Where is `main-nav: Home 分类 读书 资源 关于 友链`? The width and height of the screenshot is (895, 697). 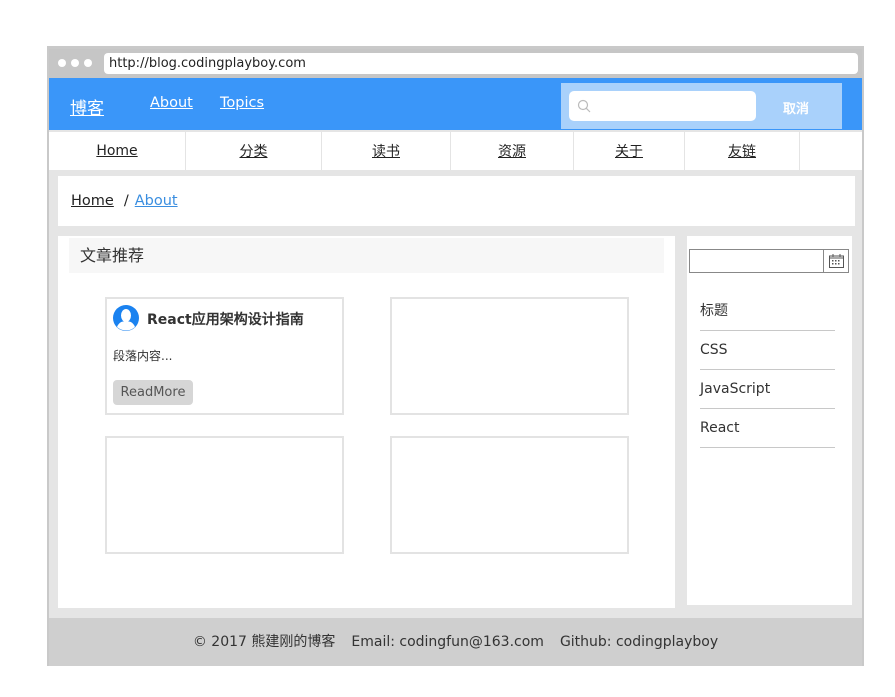 main-nav: Home 分类 读书 资源 关于 友链 is located at coordinates (455, 151).